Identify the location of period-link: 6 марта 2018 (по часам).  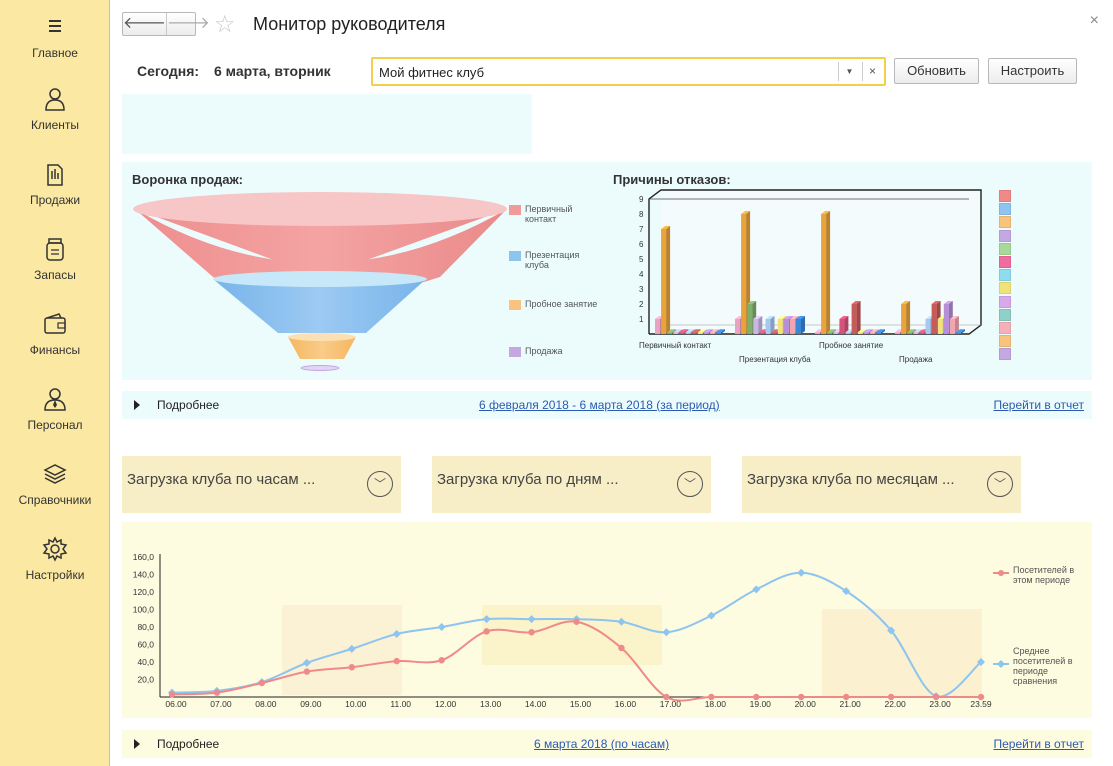
(601, 744).